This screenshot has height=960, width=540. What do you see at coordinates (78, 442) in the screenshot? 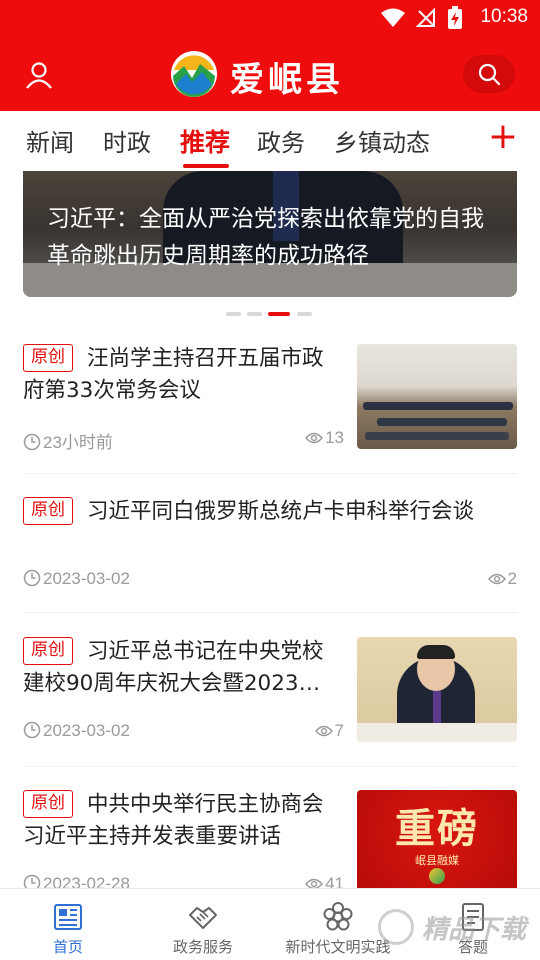
I see `news-time-text: 23小时前` at bounding box center [78, 442].